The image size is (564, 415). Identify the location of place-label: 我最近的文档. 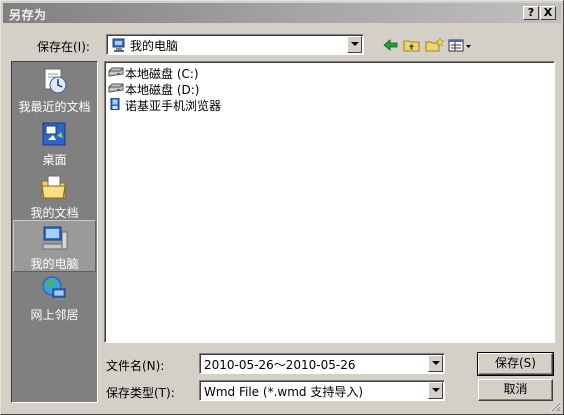
(54, 107).